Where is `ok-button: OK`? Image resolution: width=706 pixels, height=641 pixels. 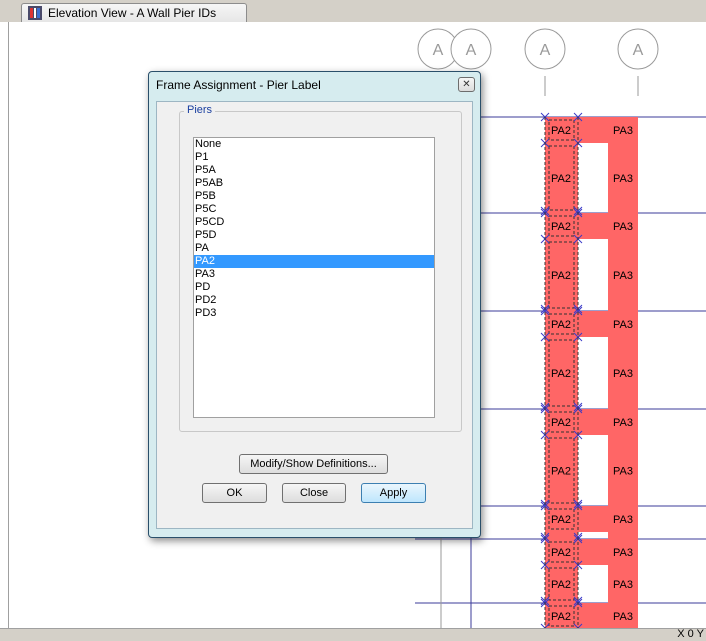
ok-button: OK is located at coordinates (234, 493).